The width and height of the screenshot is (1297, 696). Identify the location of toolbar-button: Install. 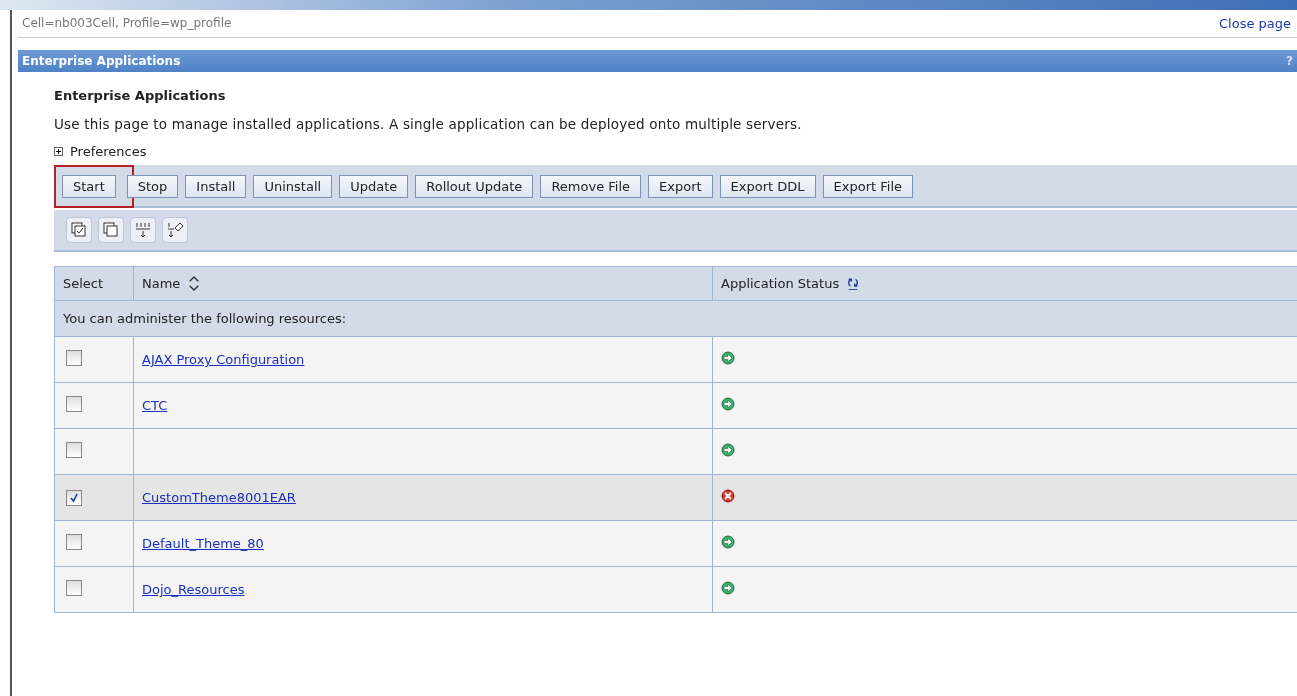
(216, 186).